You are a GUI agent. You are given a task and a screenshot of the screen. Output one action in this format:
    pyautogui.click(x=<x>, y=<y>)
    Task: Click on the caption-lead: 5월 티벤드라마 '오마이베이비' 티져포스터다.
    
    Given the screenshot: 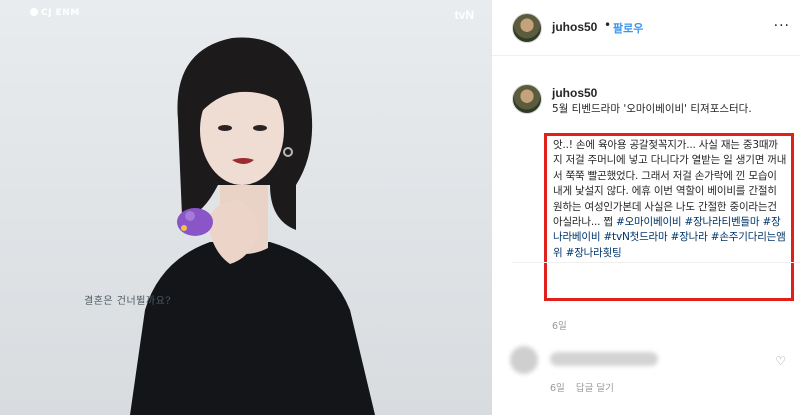 What is the action you would take?
    pyautogui.click(x=652, y=109)
    